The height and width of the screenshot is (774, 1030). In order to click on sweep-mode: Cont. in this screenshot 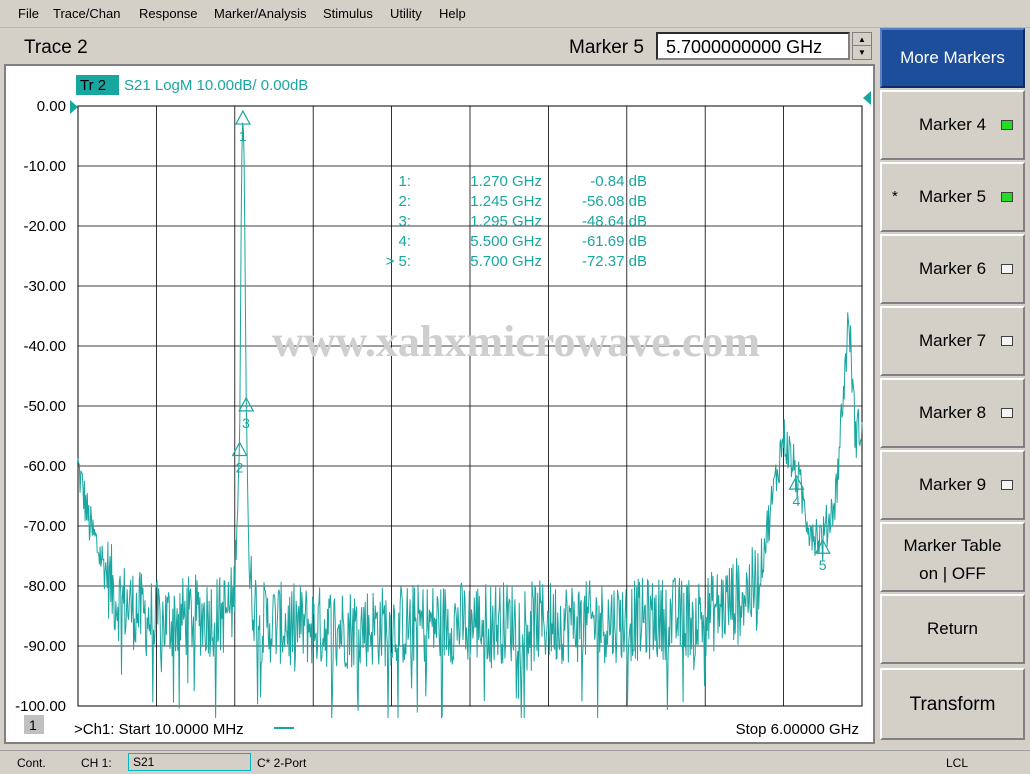, I will do `click(31, 763)`.